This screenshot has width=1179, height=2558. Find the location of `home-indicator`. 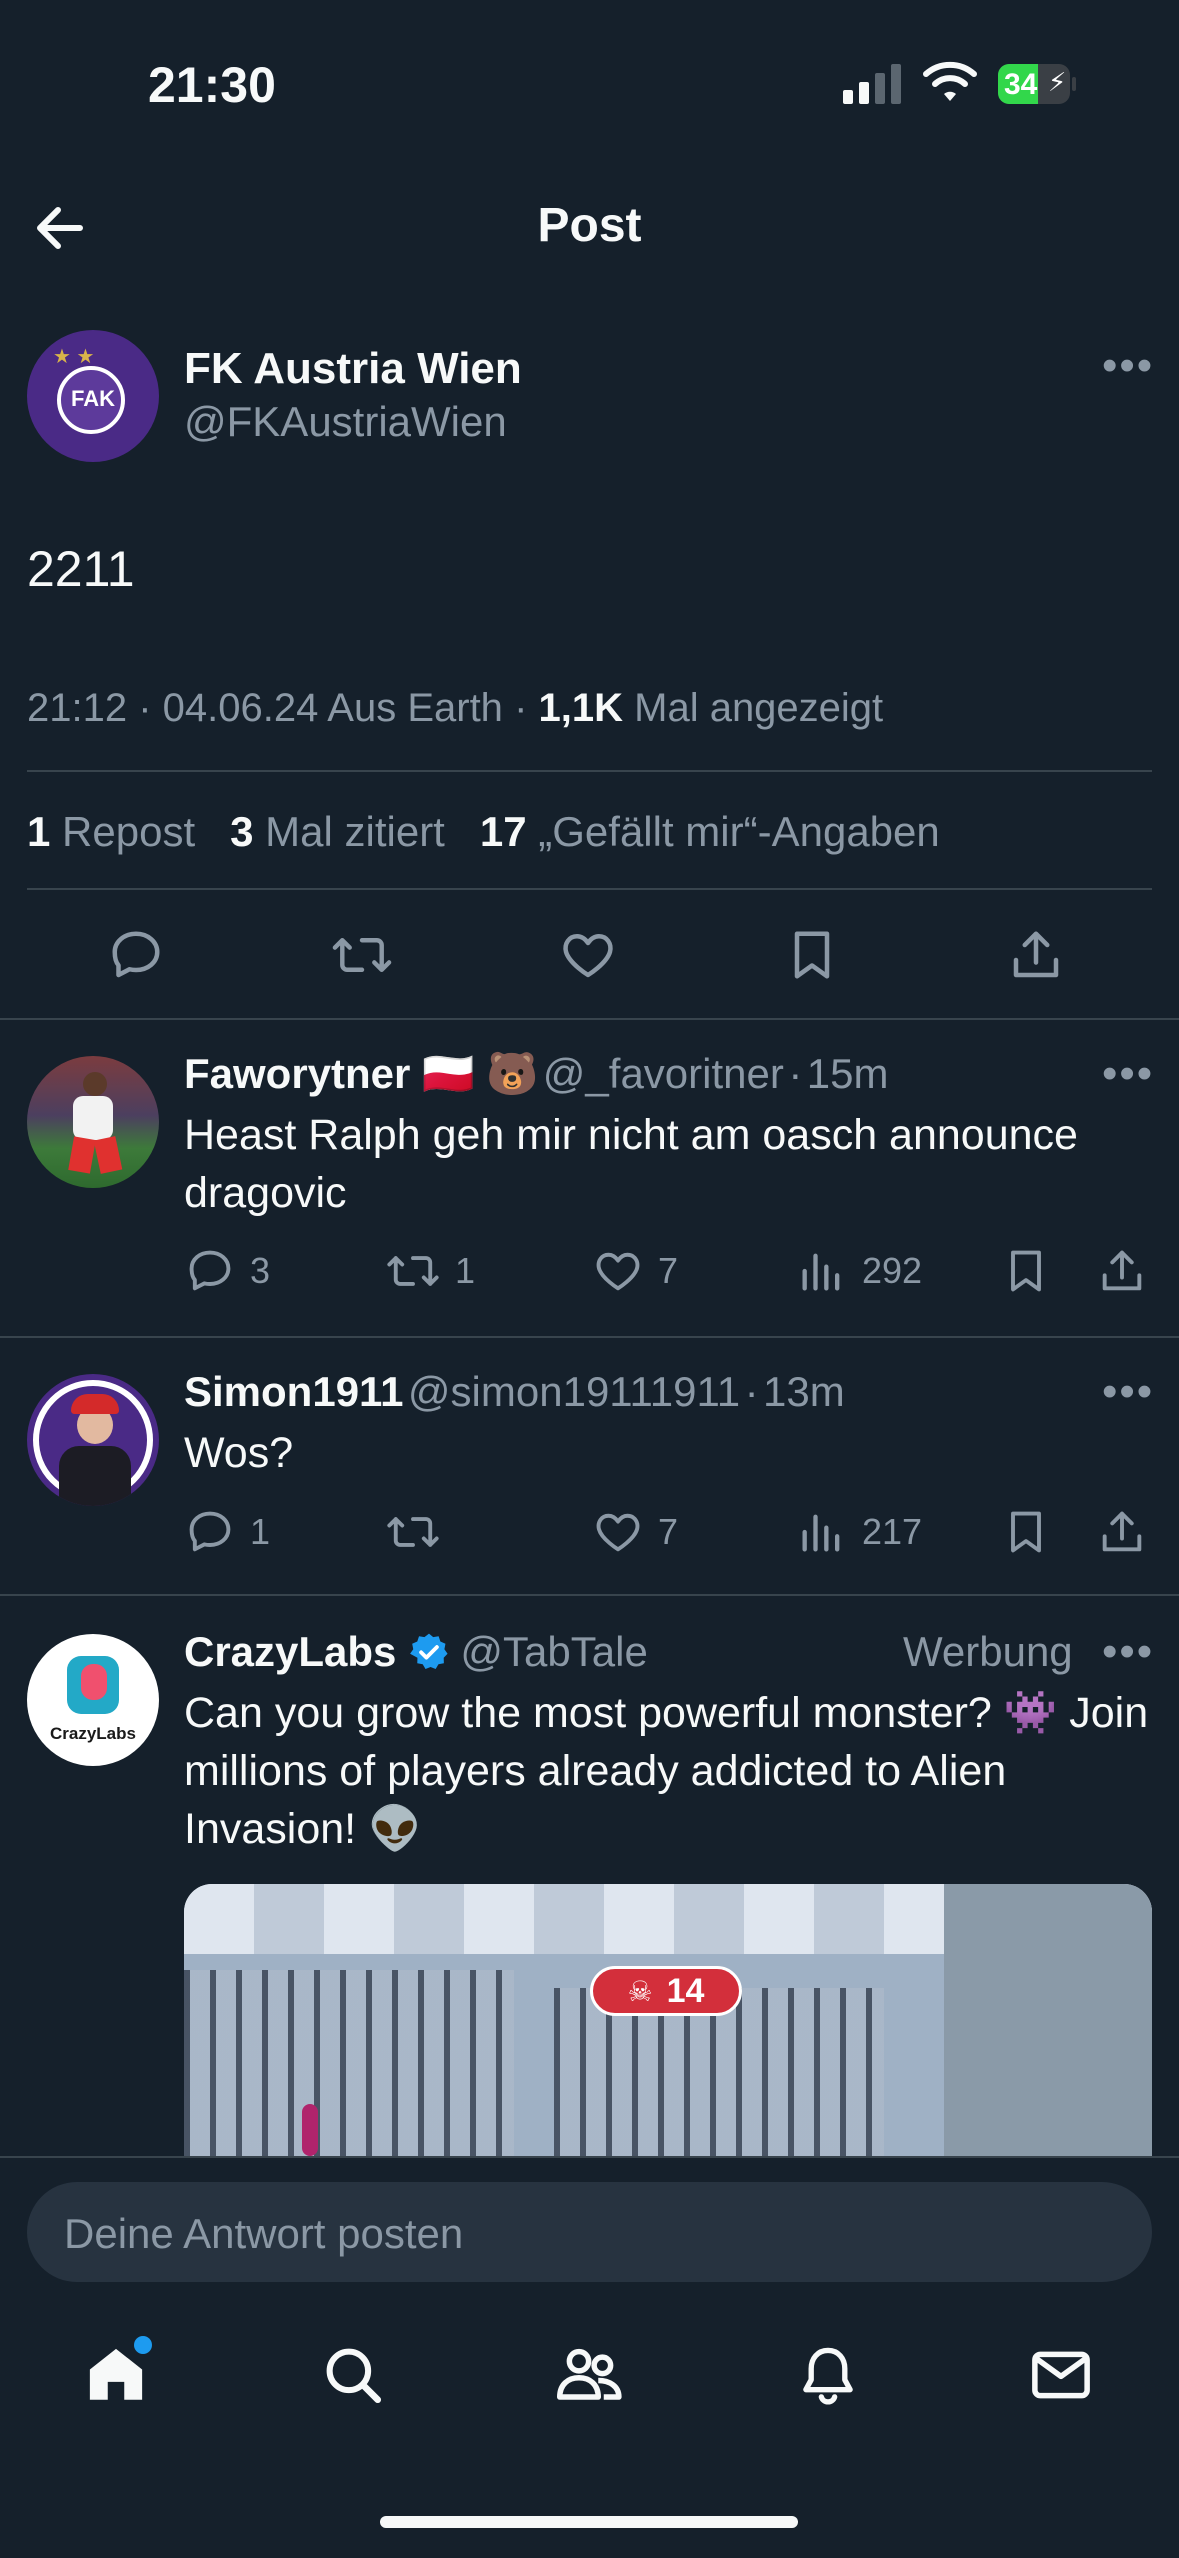

home-indicator is located at coordinates (589, 2522).